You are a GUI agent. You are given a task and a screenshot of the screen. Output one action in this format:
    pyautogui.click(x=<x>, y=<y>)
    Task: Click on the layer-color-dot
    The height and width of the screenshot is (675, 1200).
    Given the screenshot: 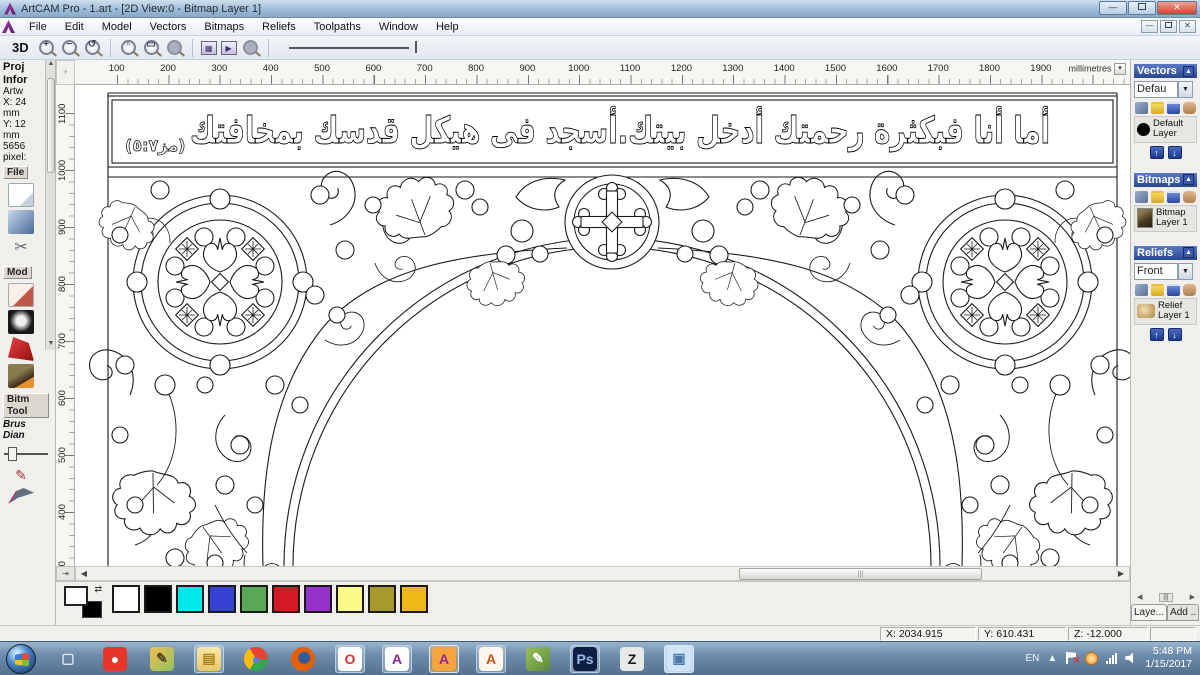 What is the action you would take?
    pyautogui.click(x=1143, y=129)
    